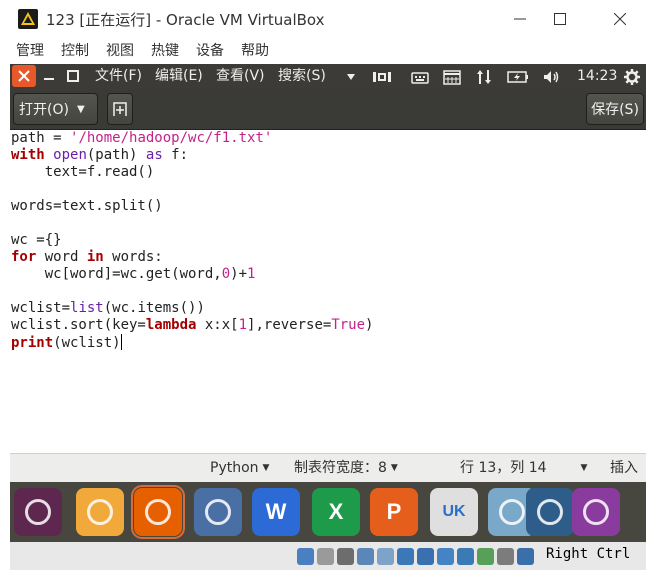 This screenshot has width=658, height=578. I want to click on network-indicator, so click(484, 76).